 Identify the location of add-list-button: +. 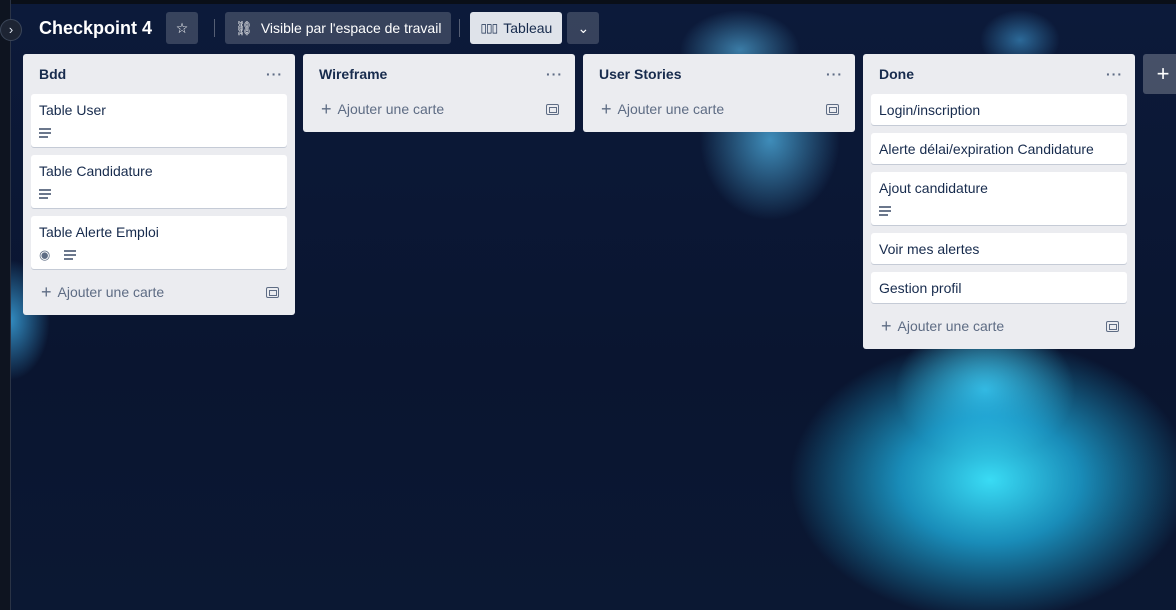
(1159, 74).